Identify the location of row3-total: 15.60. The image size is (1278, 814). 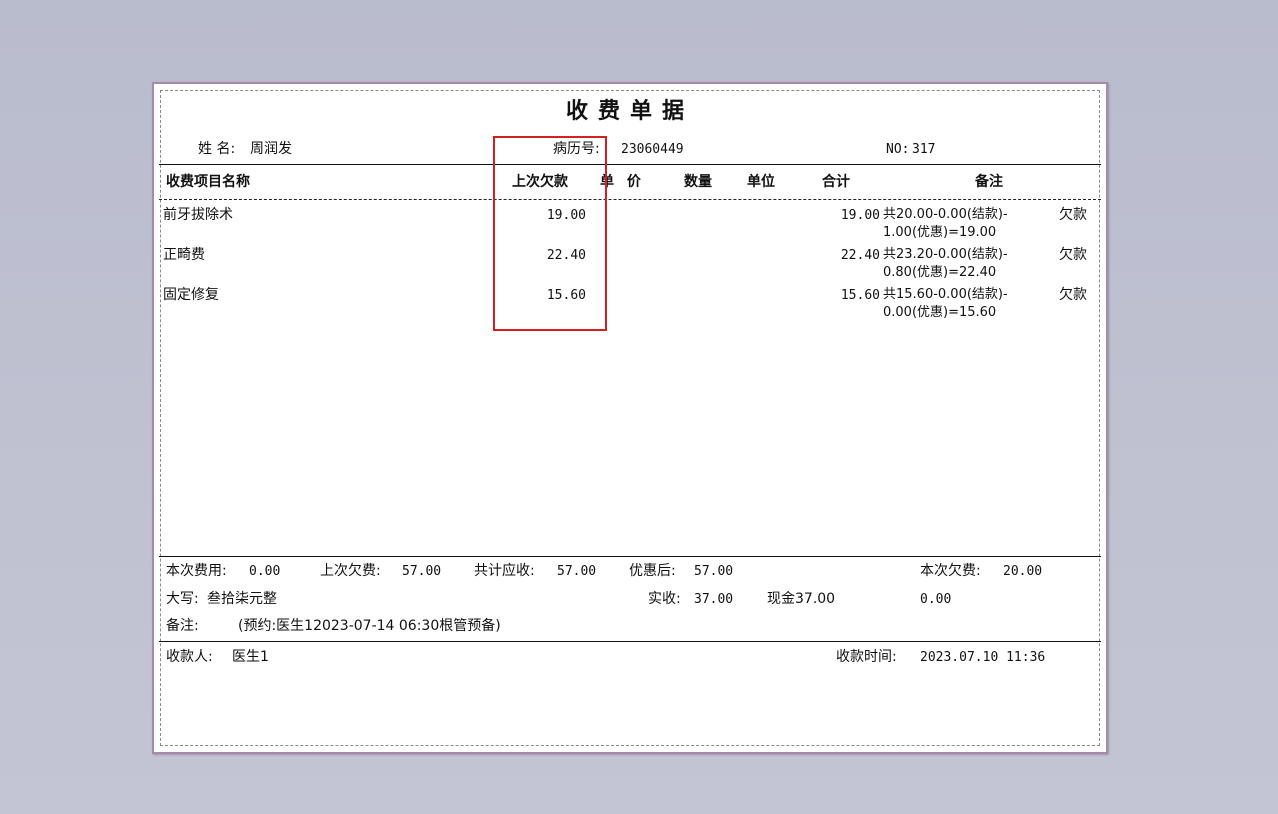
(860, 295).